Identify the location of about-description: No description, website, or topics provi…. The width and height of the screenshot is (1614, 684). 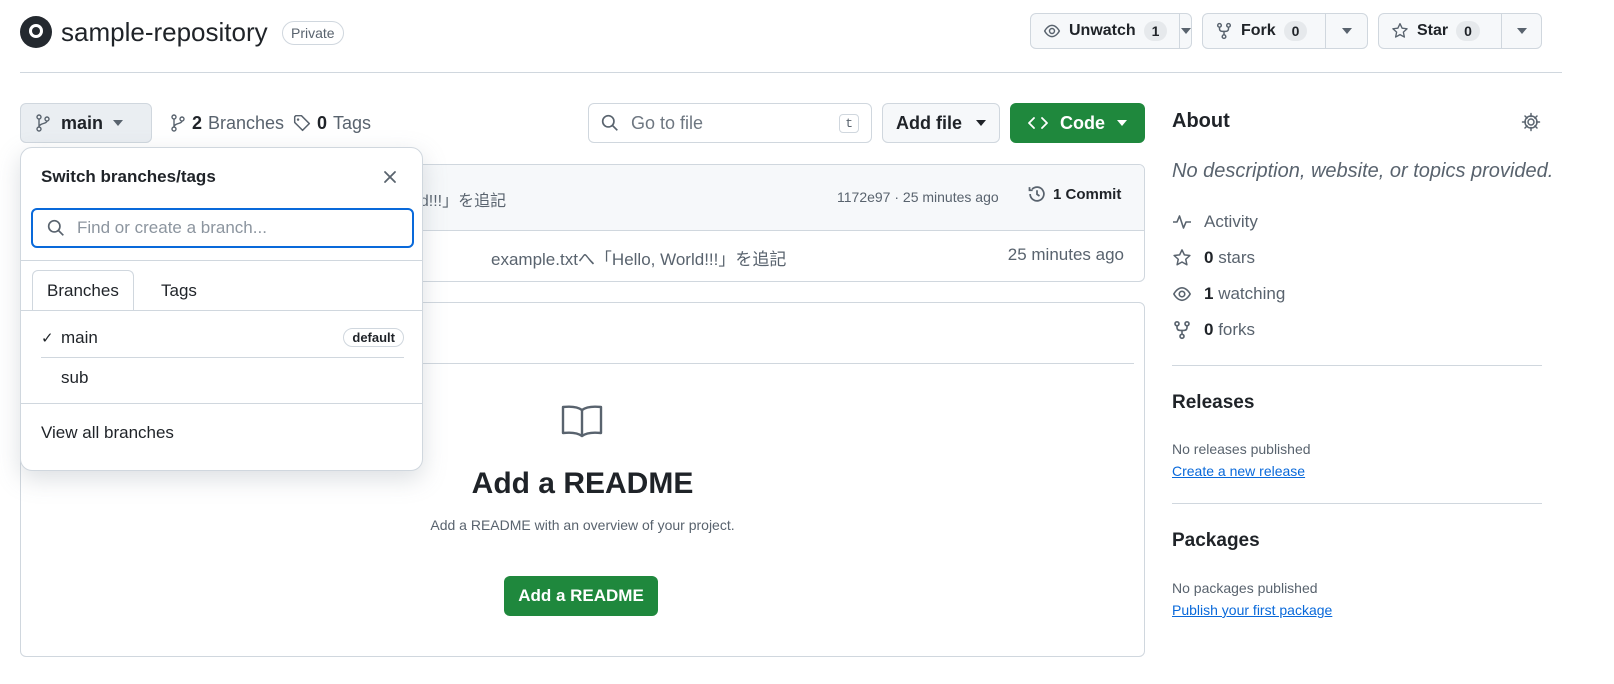
(1363, 171).